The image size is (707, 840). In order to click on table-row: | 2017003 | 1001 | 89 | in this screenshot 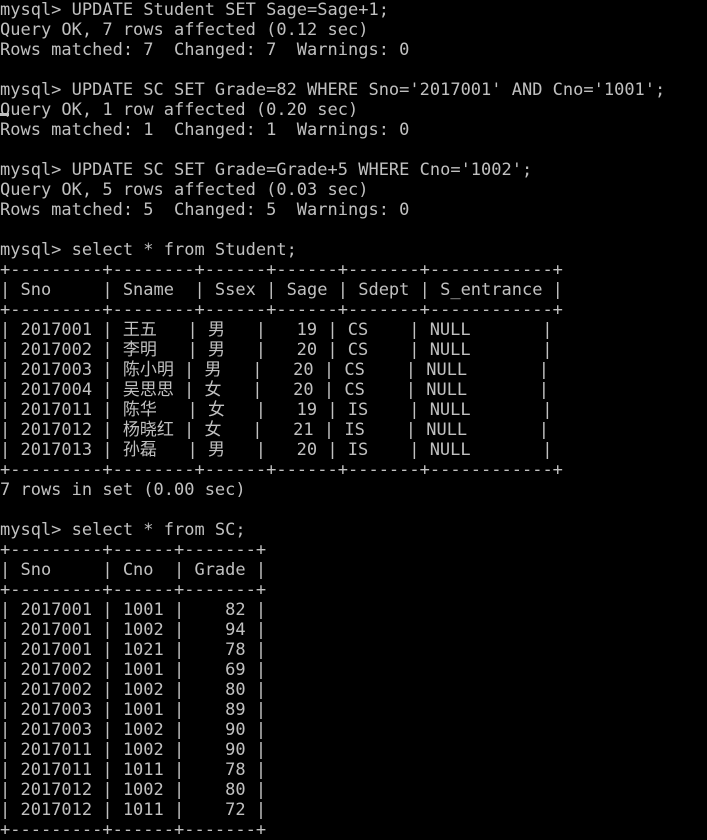, I will do `click(133, 710)`.